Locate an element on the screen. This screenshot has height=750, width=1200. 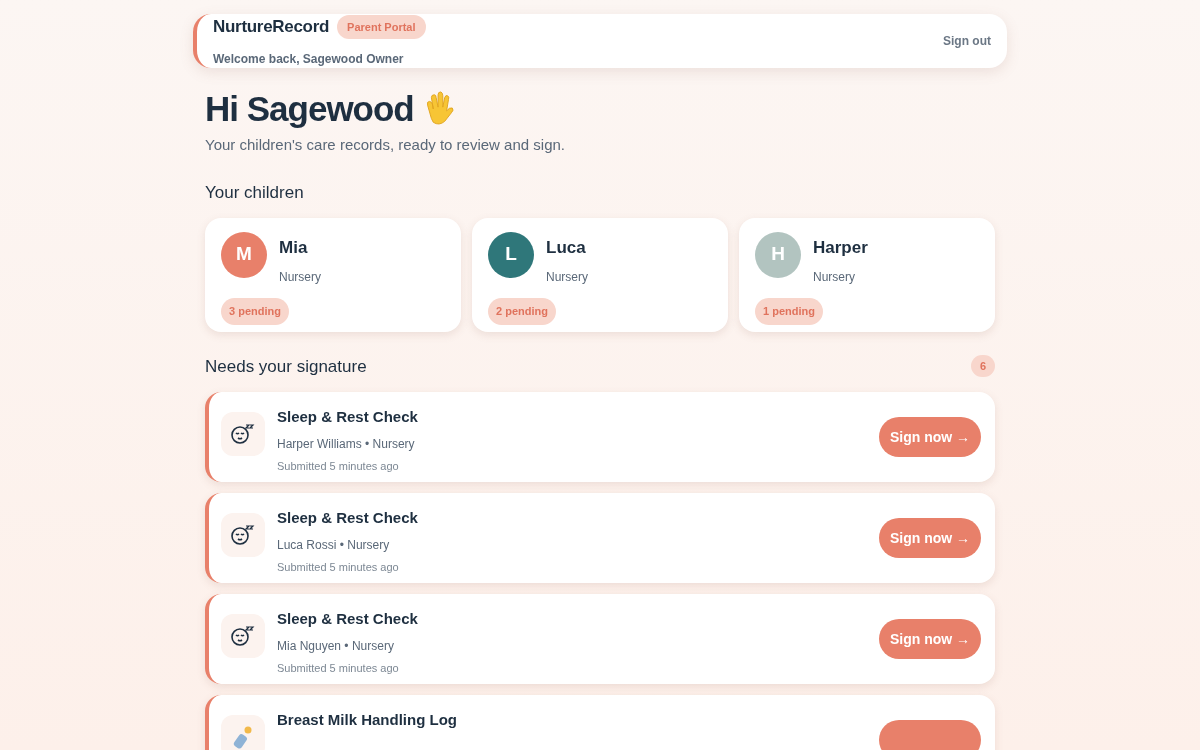
record-child: Harper Williams • Nursery is located at coordinates (346, 444).